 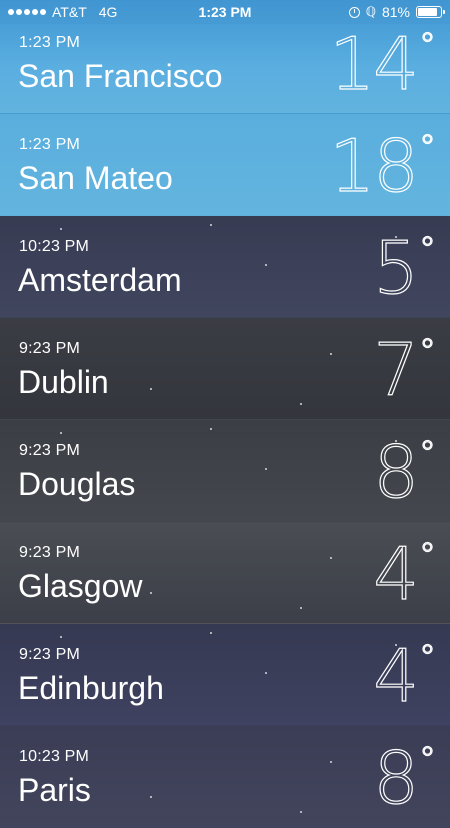 I want to click on city-row-content: 9:23 PM Douglas 8°, so click(x=225, y=470).